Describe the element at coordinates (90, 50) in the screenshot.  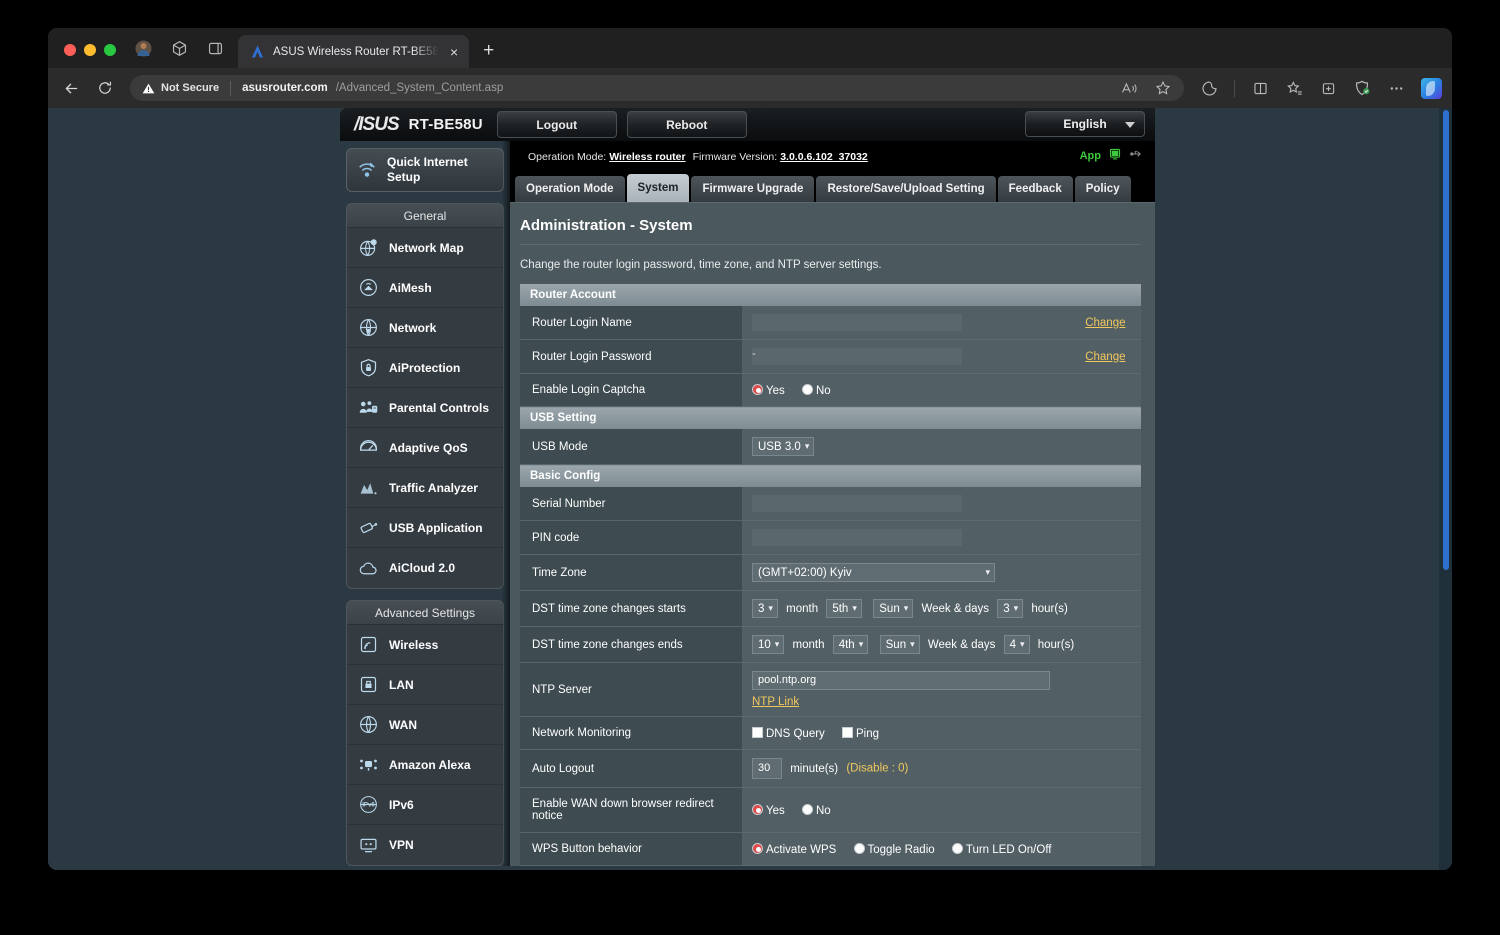
I see `minimize-window-button` at that location.